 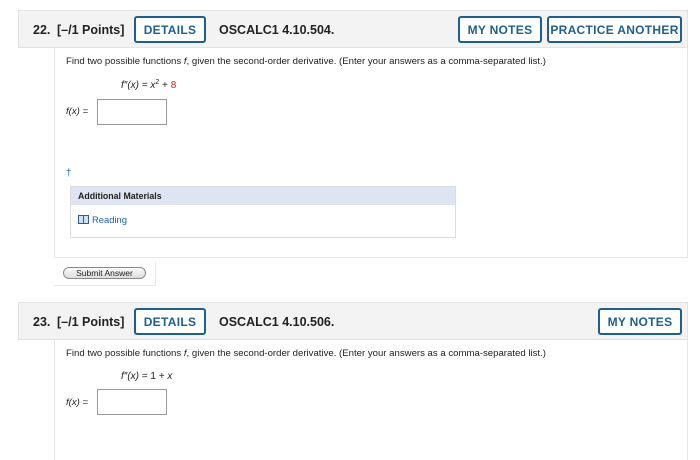 What do you see at coordinates (277, 322) in the screenshot?
I see `question-code: OSCALC1 4.10.506.` at bounding box center [277, 322].